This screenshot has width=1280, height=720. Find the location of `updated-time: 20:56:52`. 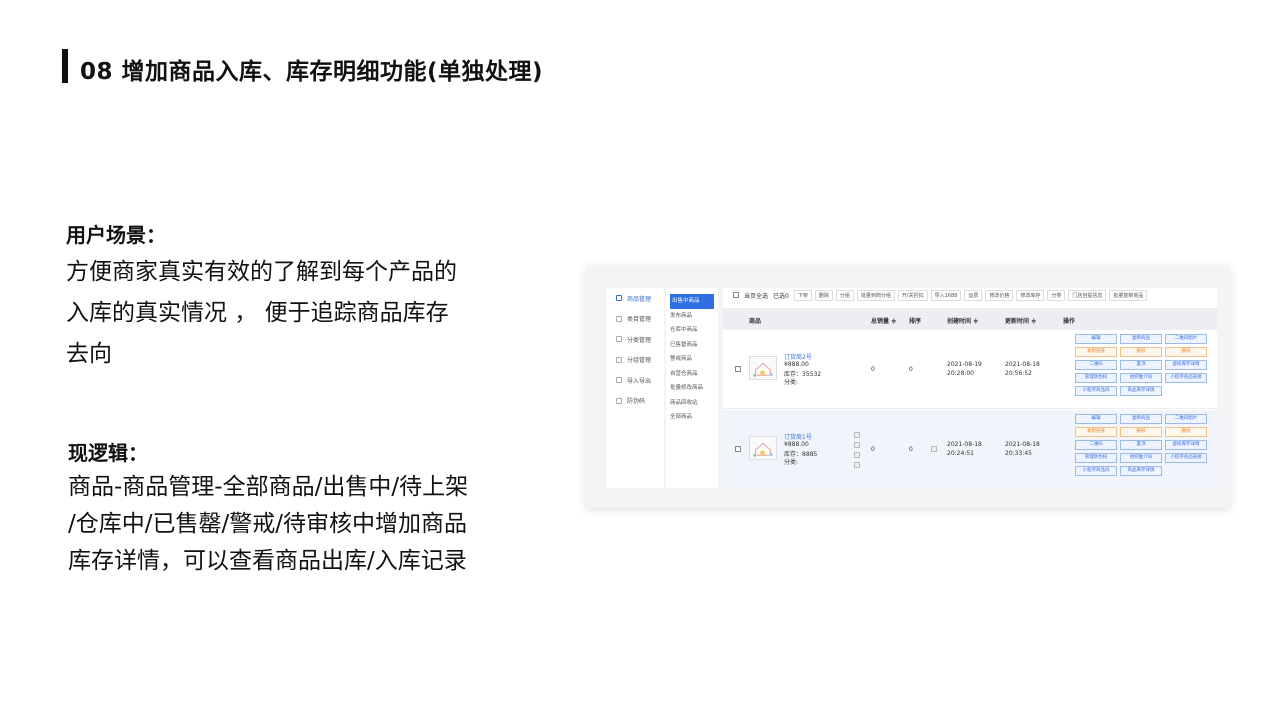

updated-time: 20:56:52 is located at coordinates (1018, 373).